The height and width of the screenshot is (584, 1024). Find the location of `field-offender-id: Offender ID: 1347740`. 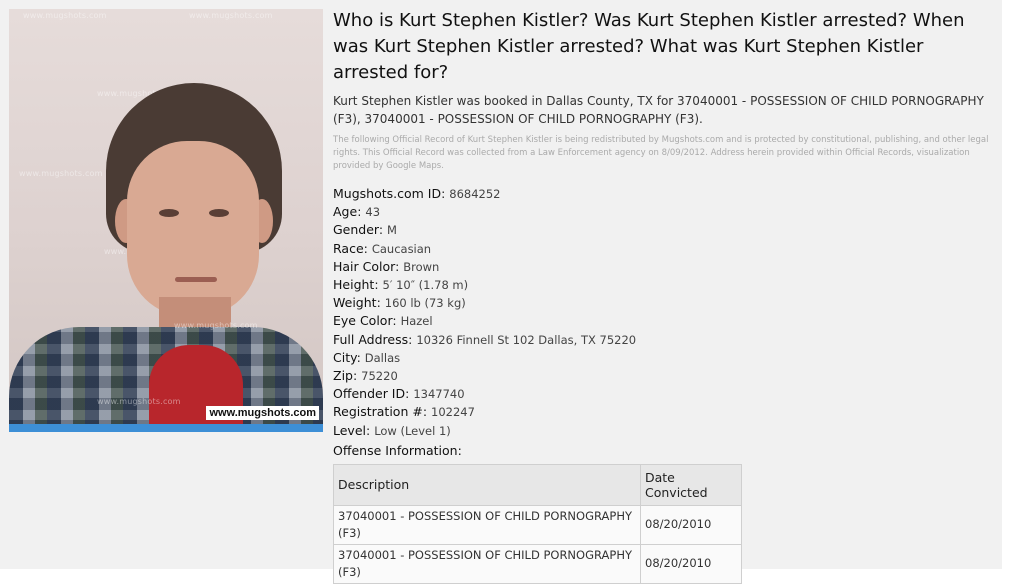

field-offender-id: Offender ID: 1347740 is located at coordinates (399, 394).